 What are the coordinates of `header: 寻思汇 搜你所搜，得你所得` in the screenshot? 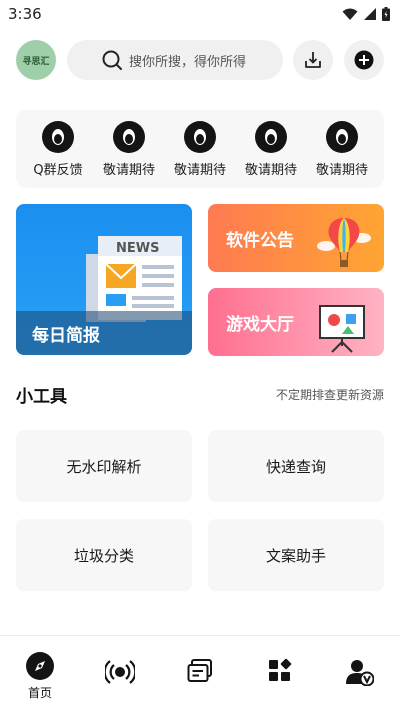 It's located at (200, 60).